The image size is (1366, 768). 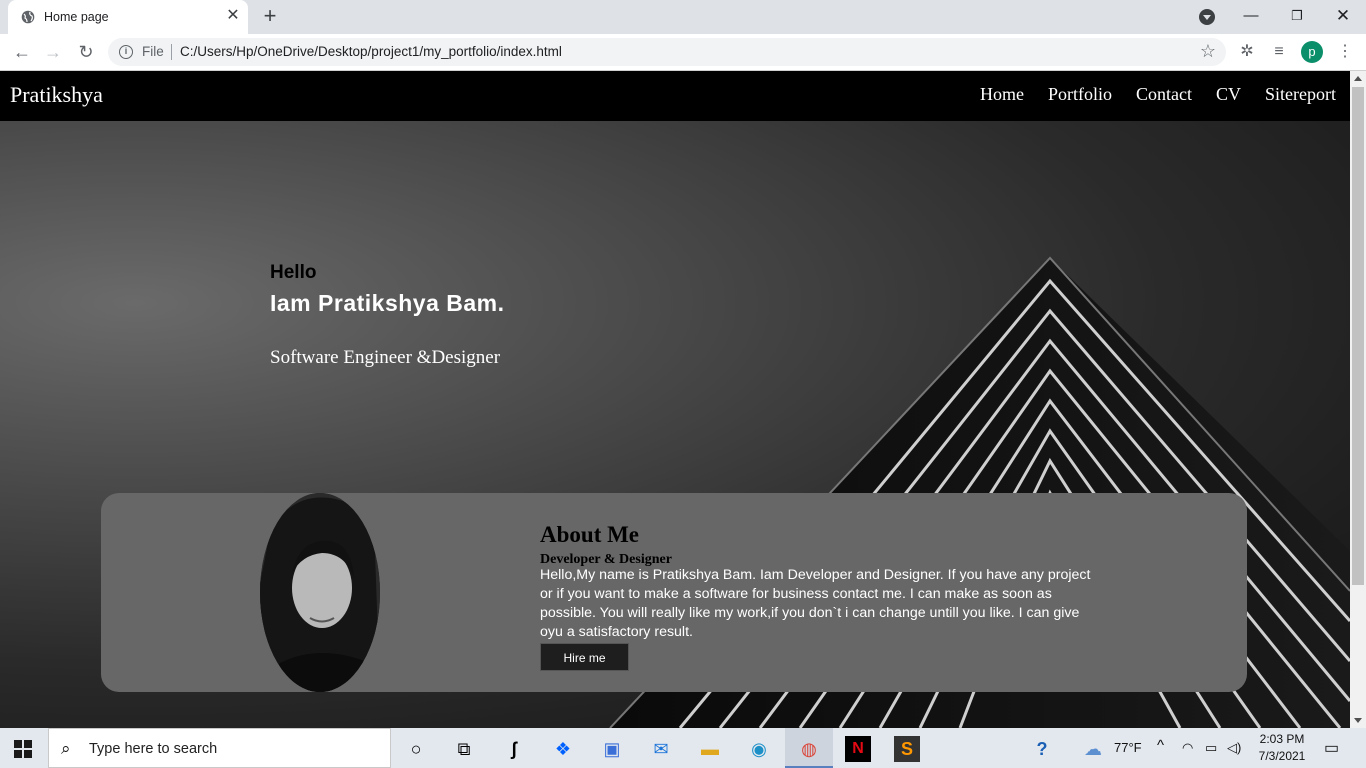 What do you see at coordinates (1211, 748) in the screenshot?
I see `battery-icon: ▭` at bounding box center [1211, 748].